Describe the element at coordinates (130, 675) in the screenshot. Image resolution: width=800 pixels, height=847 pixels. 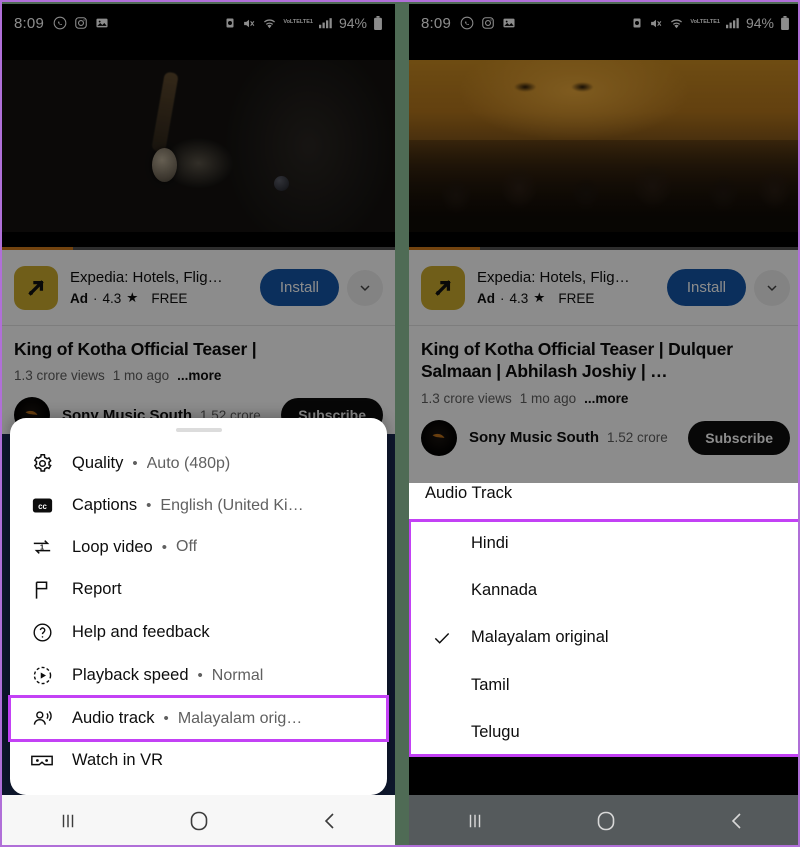
I see `menu-label-text: Playback speed` at that location.